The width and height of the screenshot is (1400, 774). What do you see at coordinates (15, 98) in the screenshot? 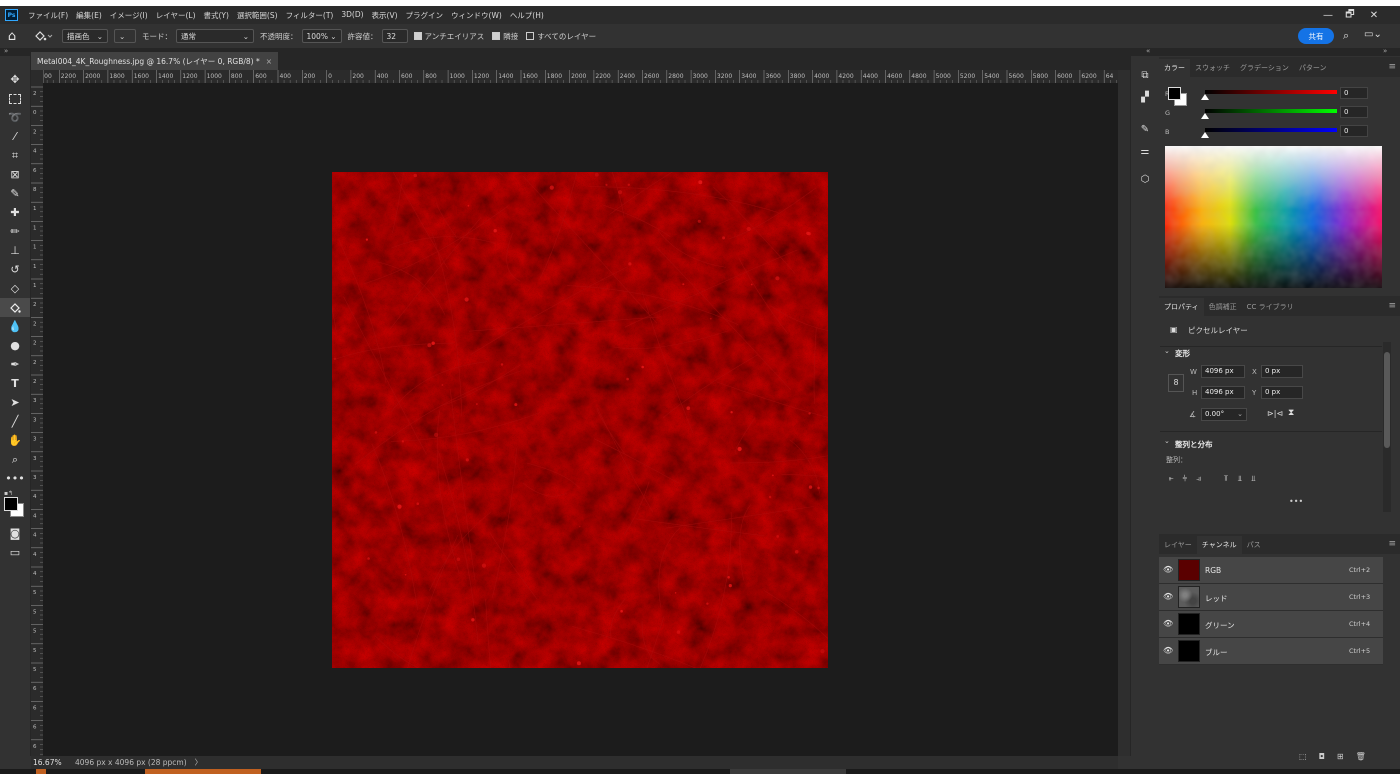
I see `marquee-tool-icon` at bounding box center [15, 98].